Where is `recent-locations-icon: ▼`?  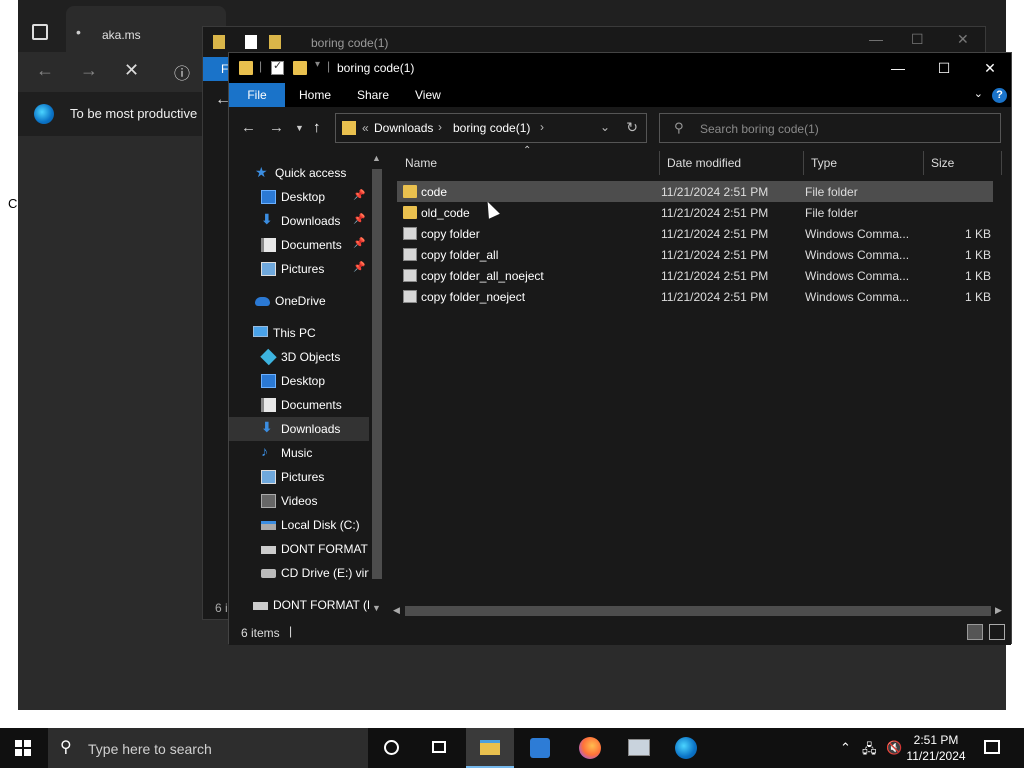
recent-locations-icon: ▼ is located at coordinates (299, 128).